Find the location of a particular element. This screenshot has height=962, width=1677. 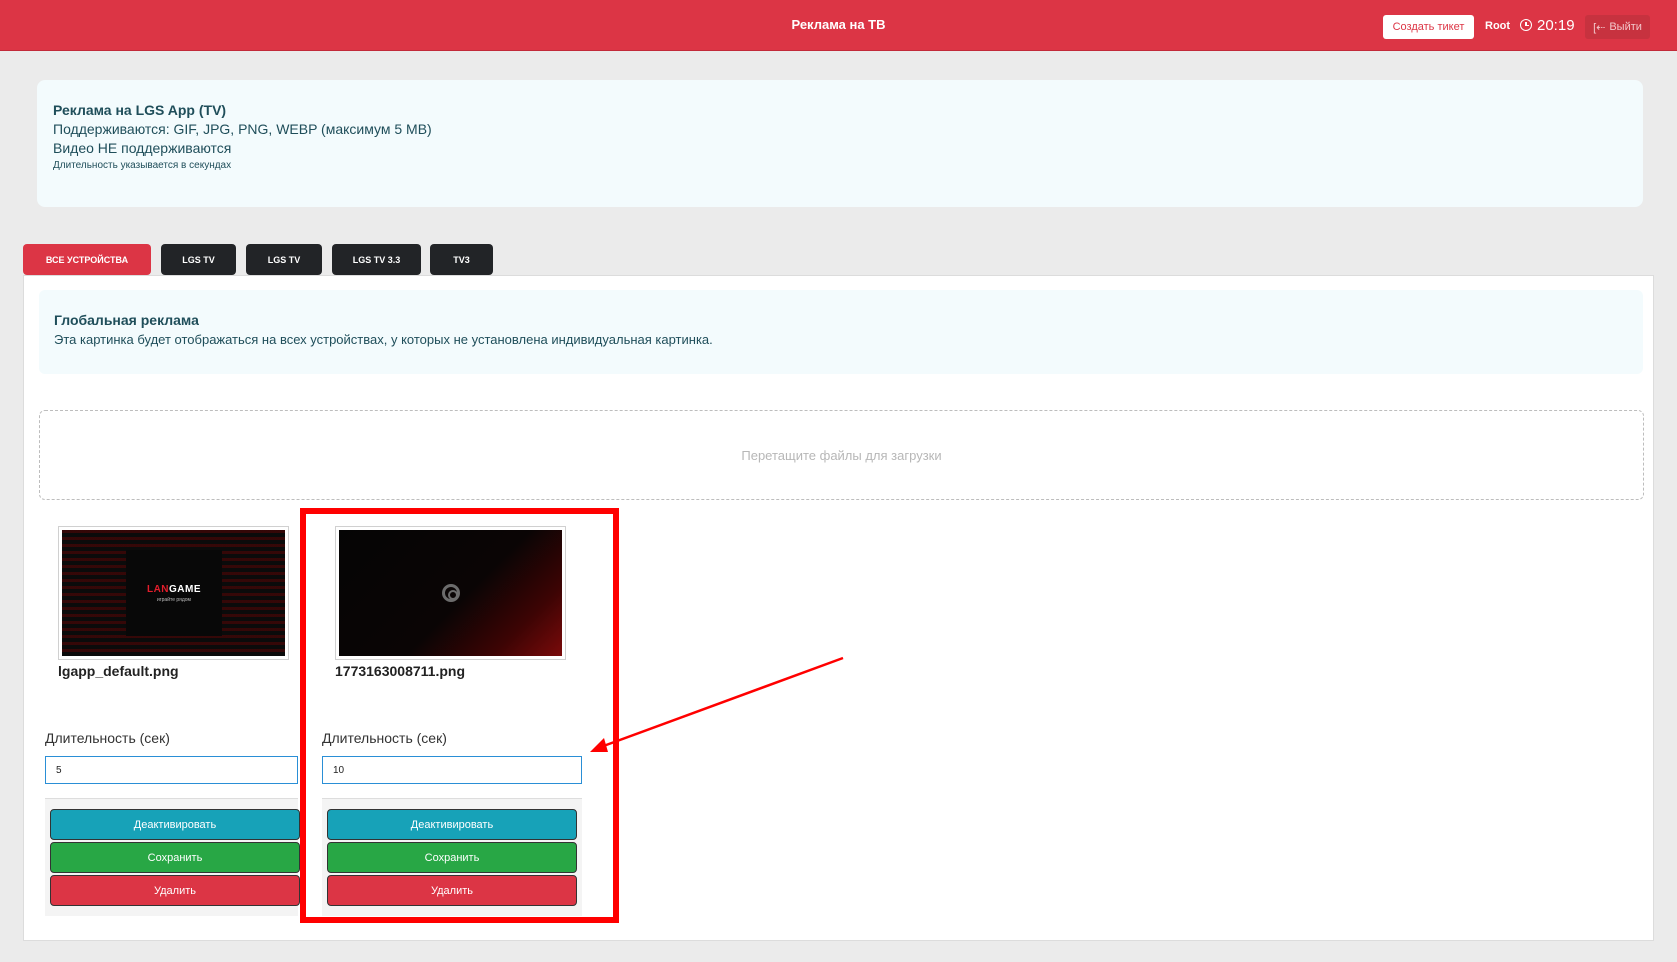

clock-time: 20:19 is located at coordinates (1556, 25).